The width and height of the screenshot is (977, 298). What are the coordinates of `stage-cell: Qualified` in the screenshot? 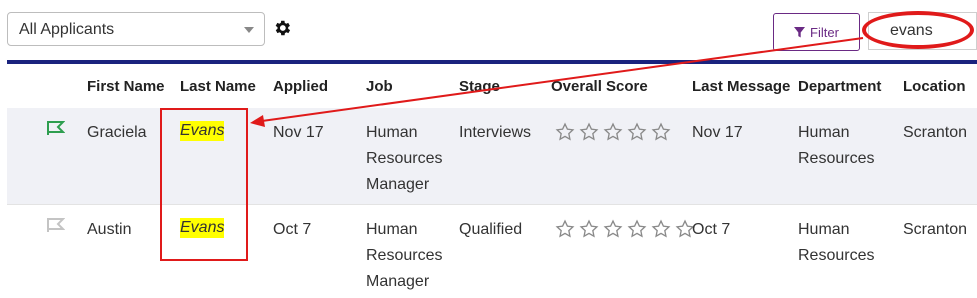 It's located at (491, 229).